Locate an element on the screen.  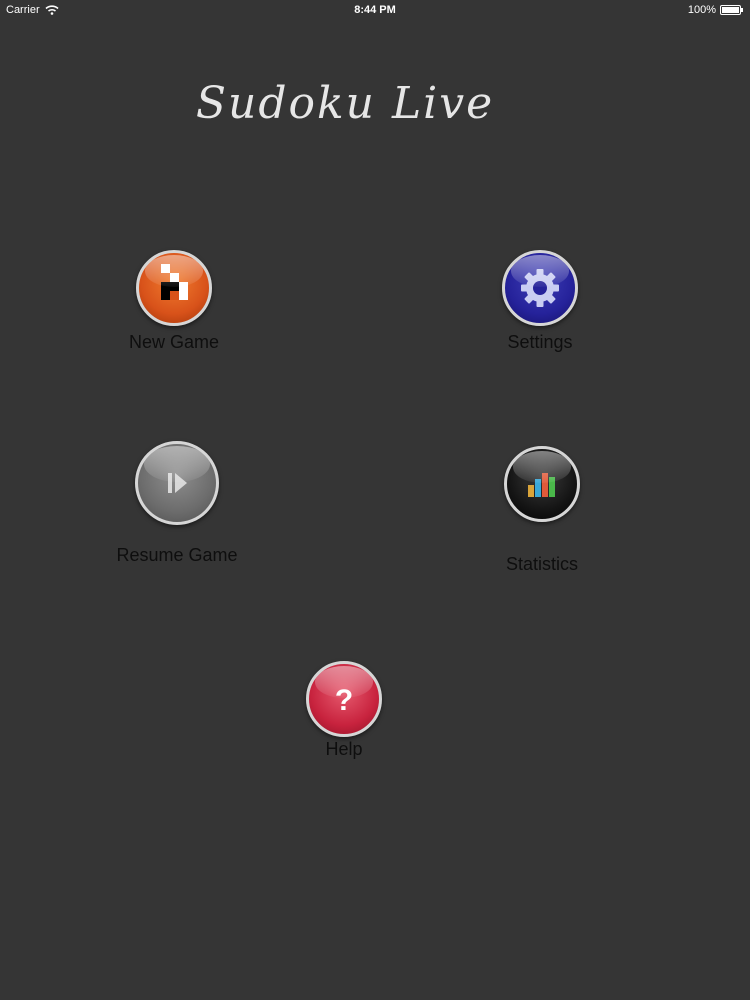
settings-label: Settings is located at coordinates (540, 342).